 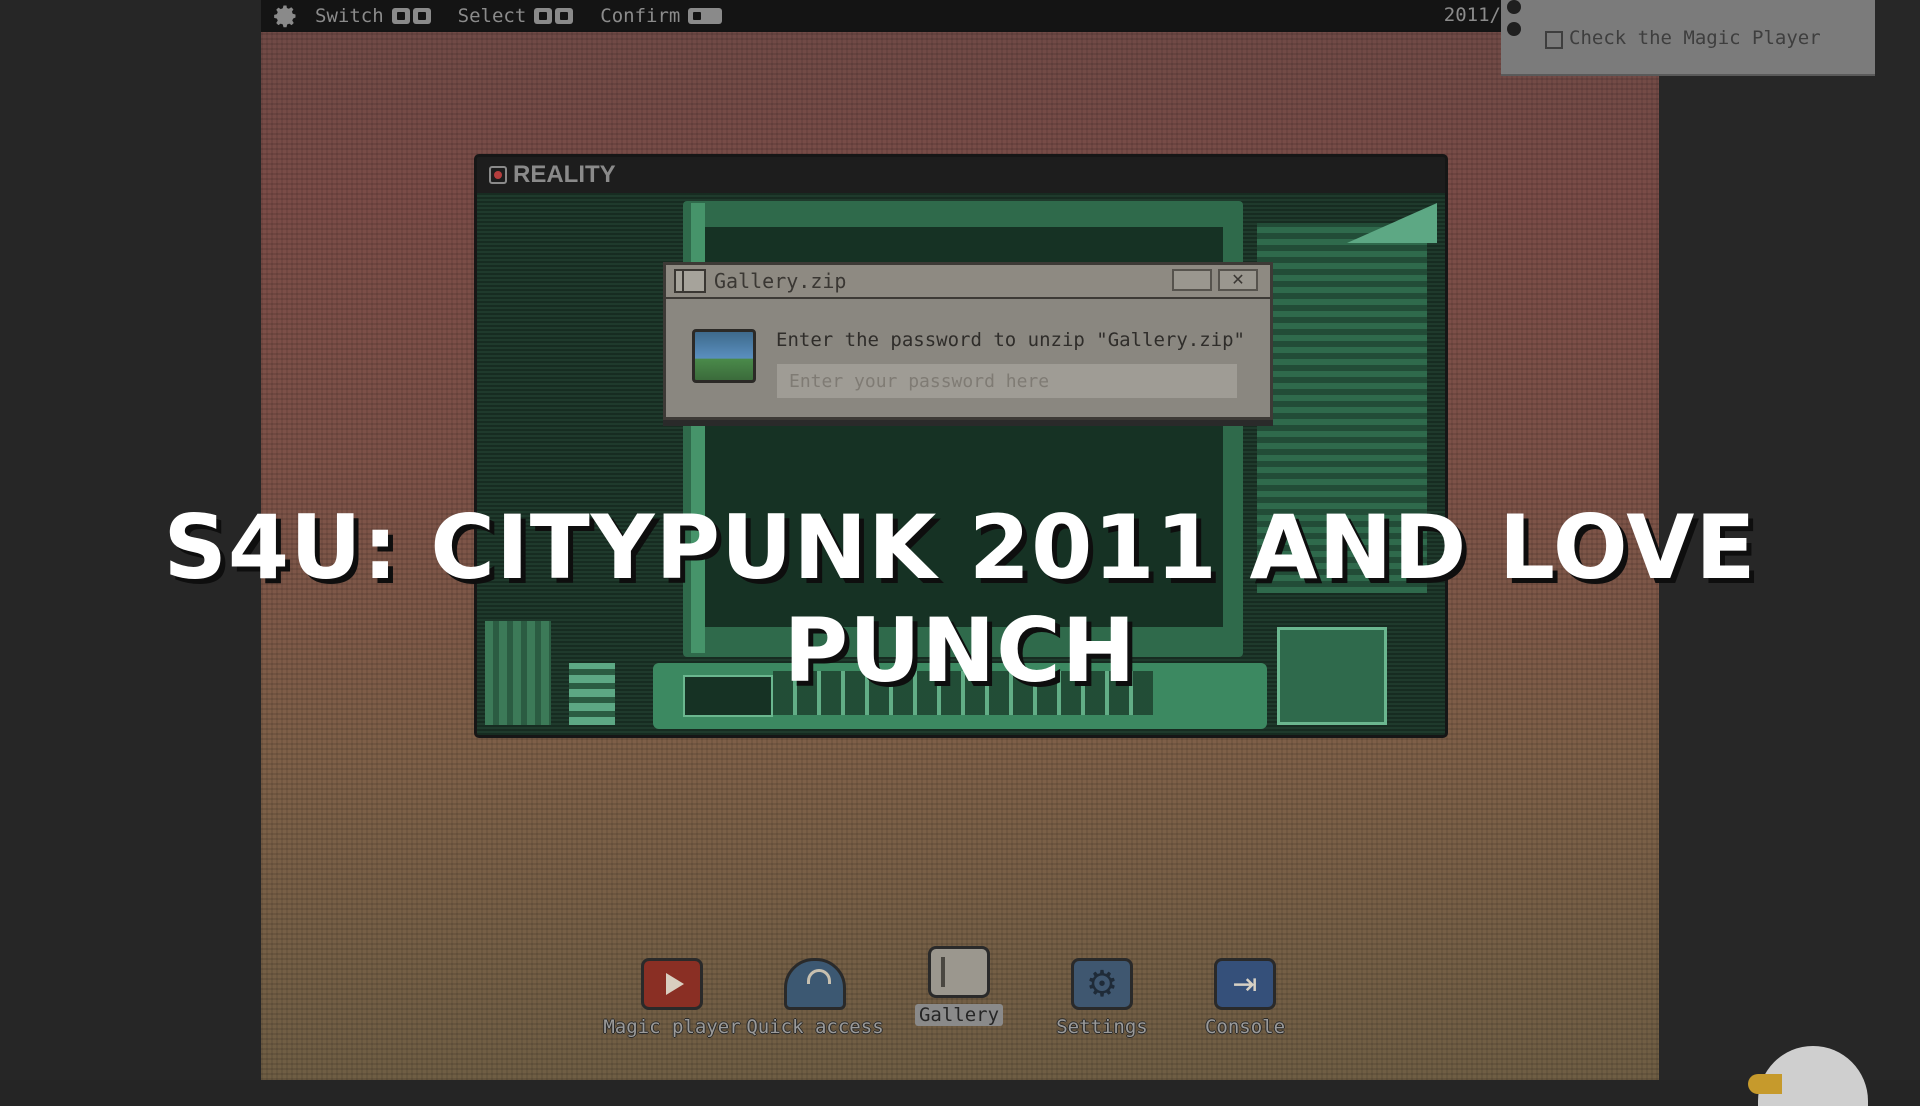 What do you see at coordinates (959, 1015) in the screenshot?
I see `dock-label-gallery: Gallery` at bounding box center [959, 1015].